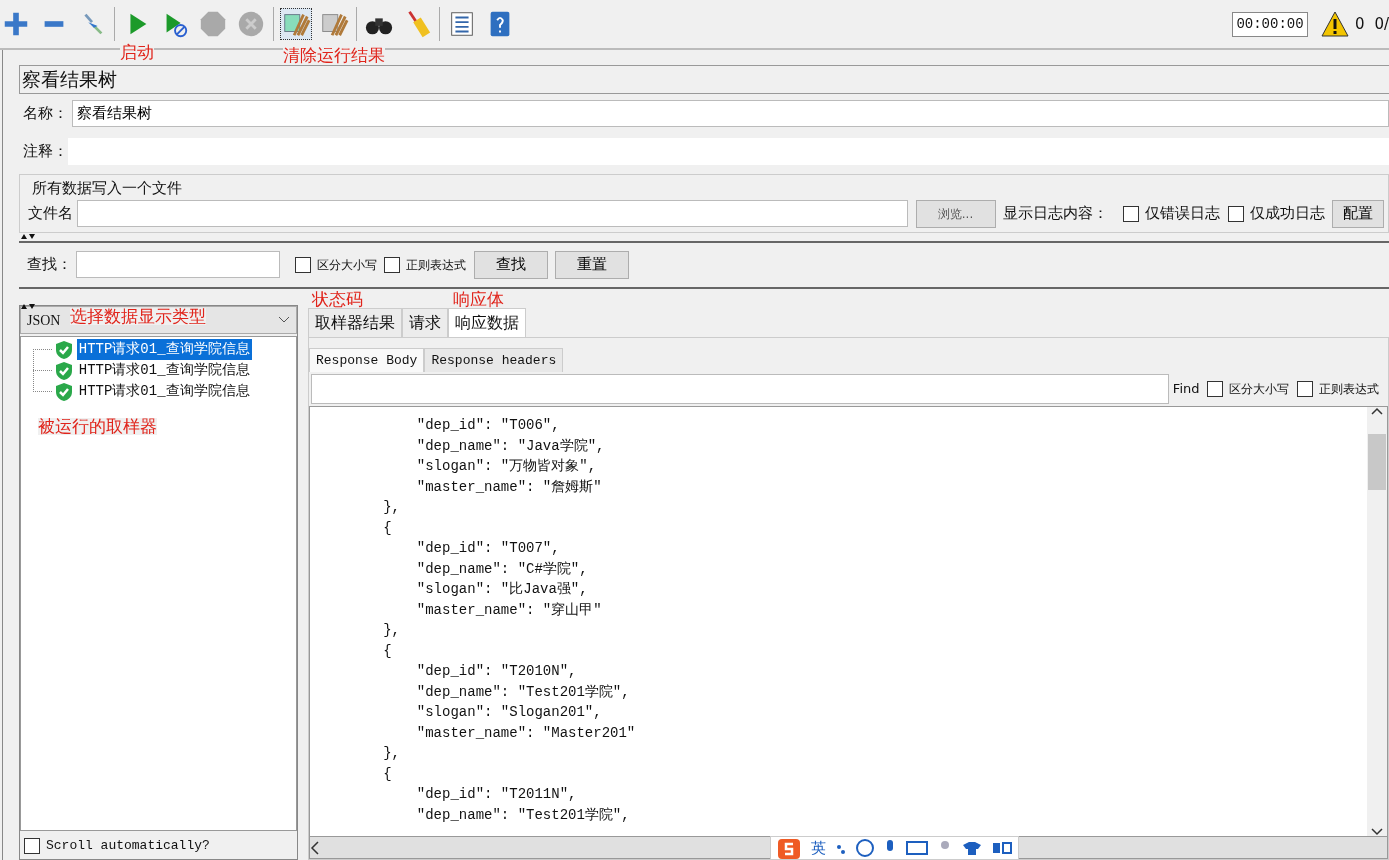  Describe the element at coordinates (177, 264) in the screenshot. I see `search-field` at that location.